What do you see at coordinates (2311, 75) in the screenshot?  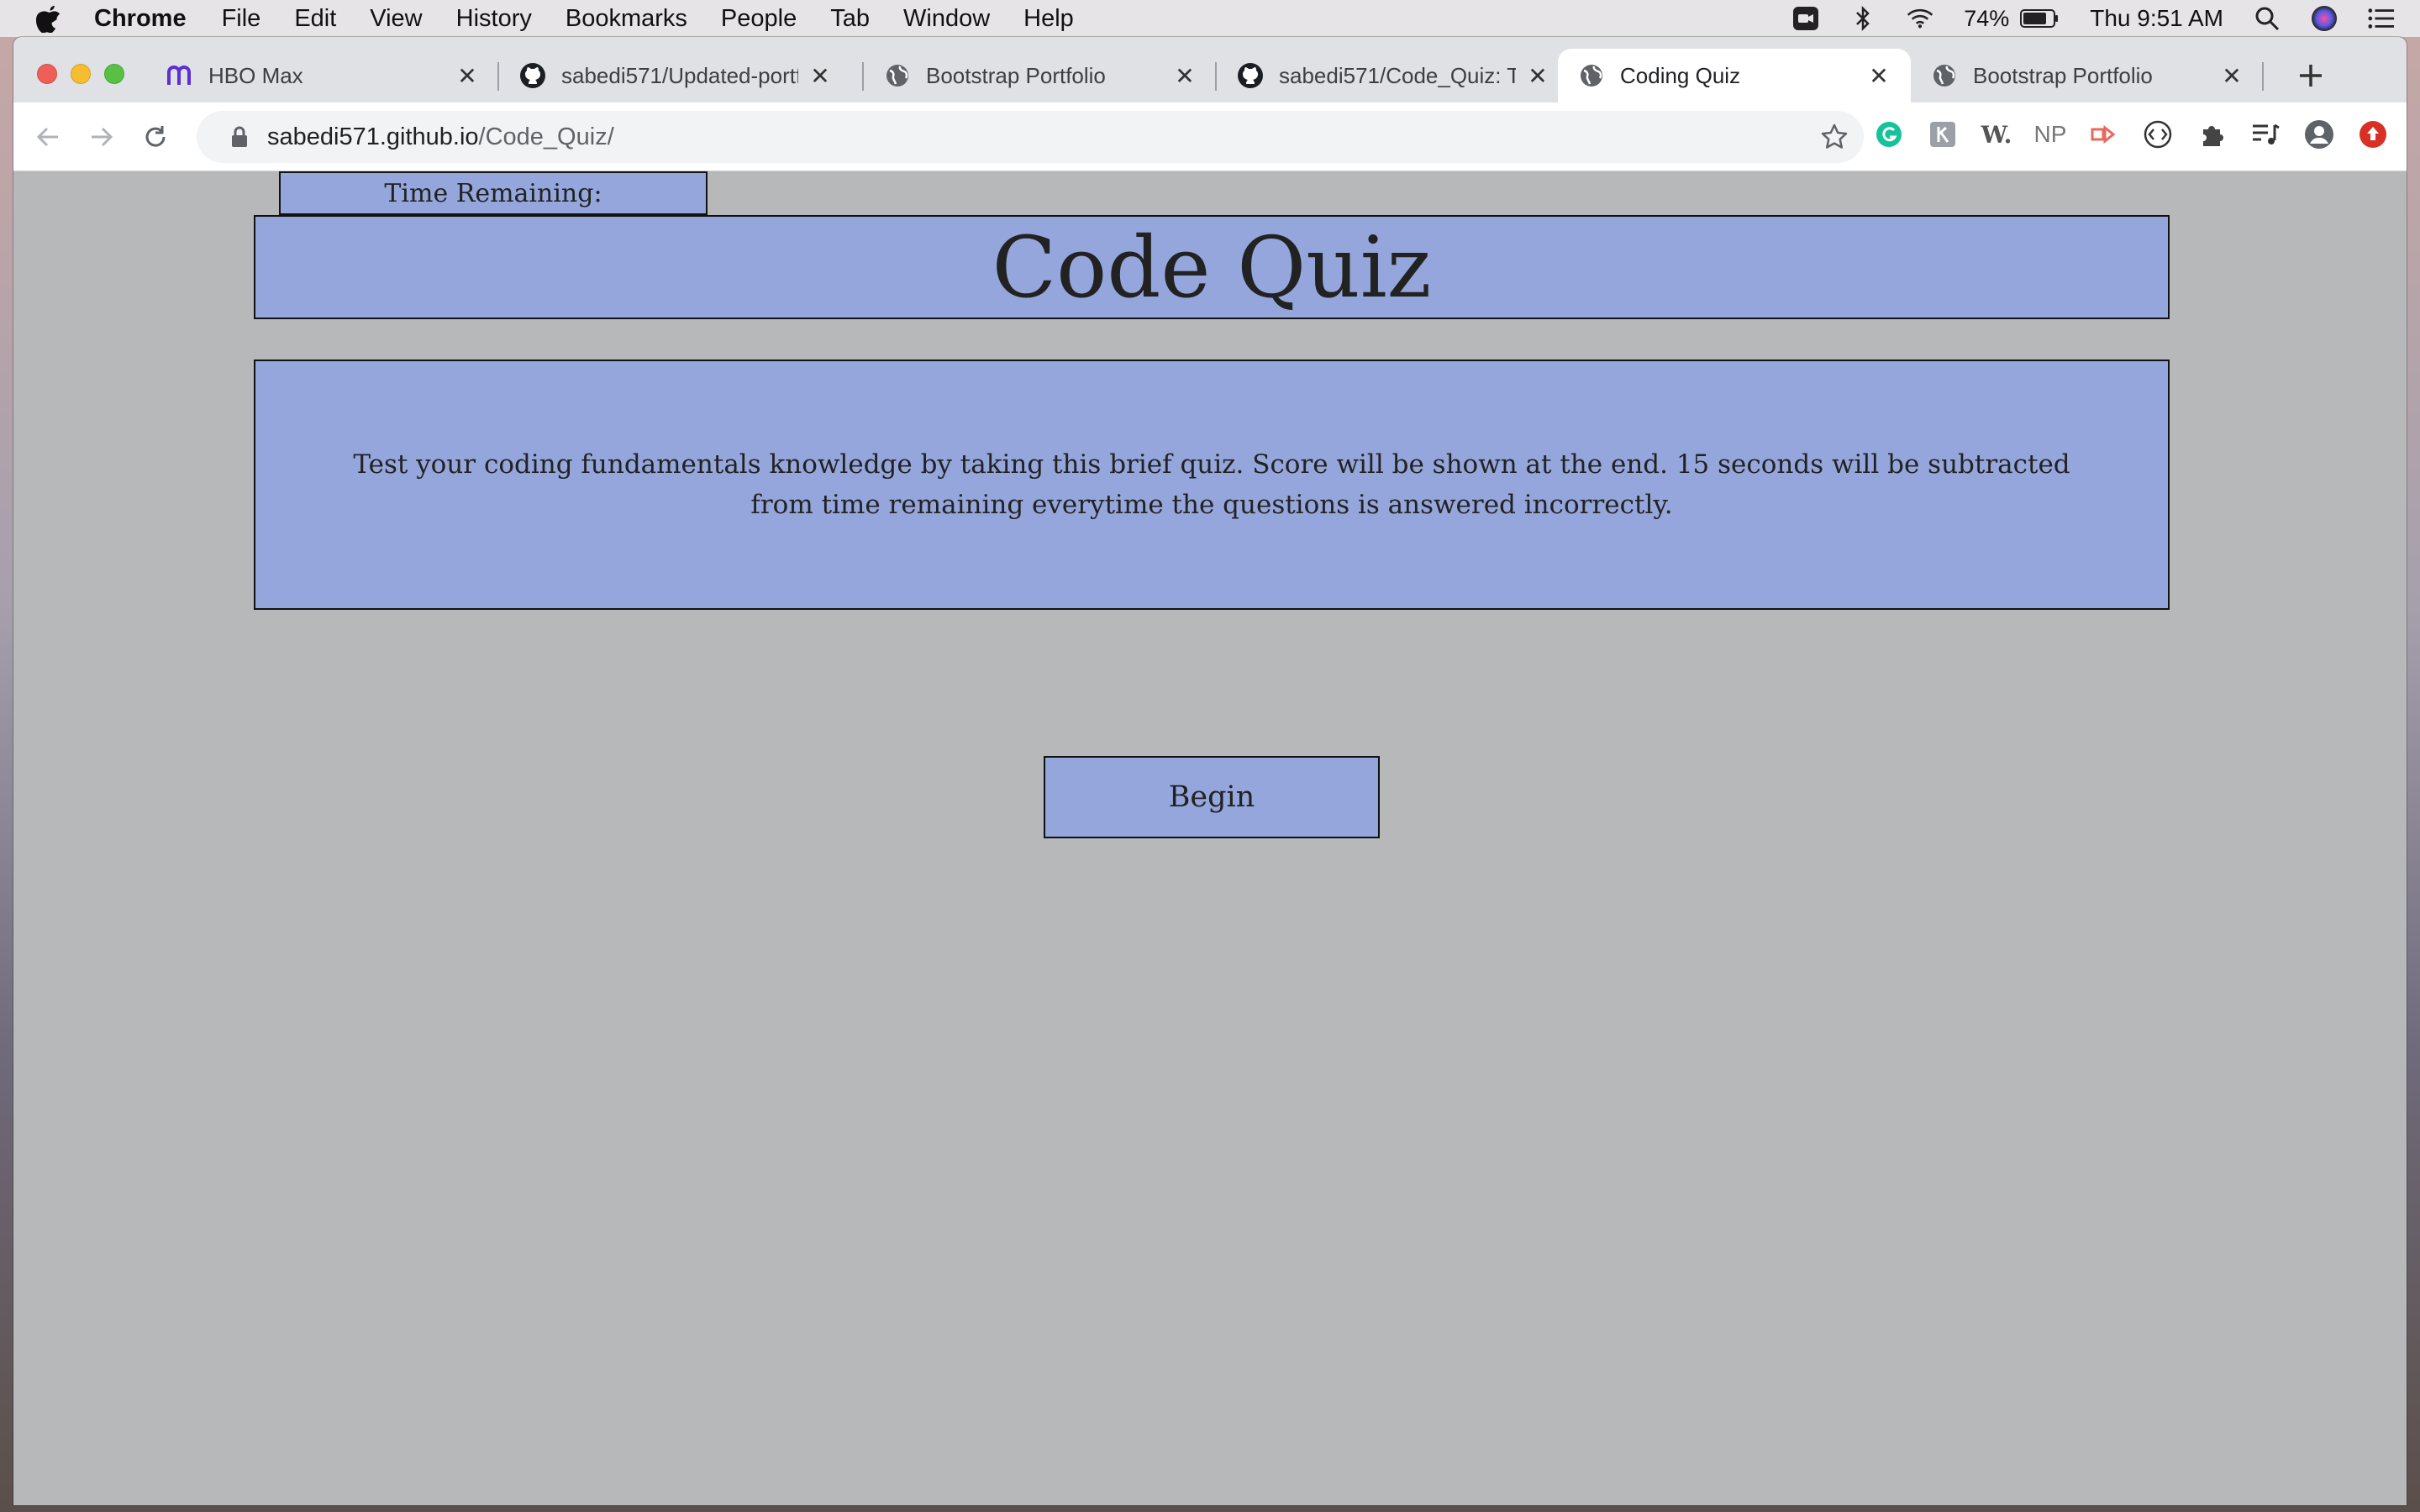 I see `new-tab-button` at bounding box center [2311, 75].